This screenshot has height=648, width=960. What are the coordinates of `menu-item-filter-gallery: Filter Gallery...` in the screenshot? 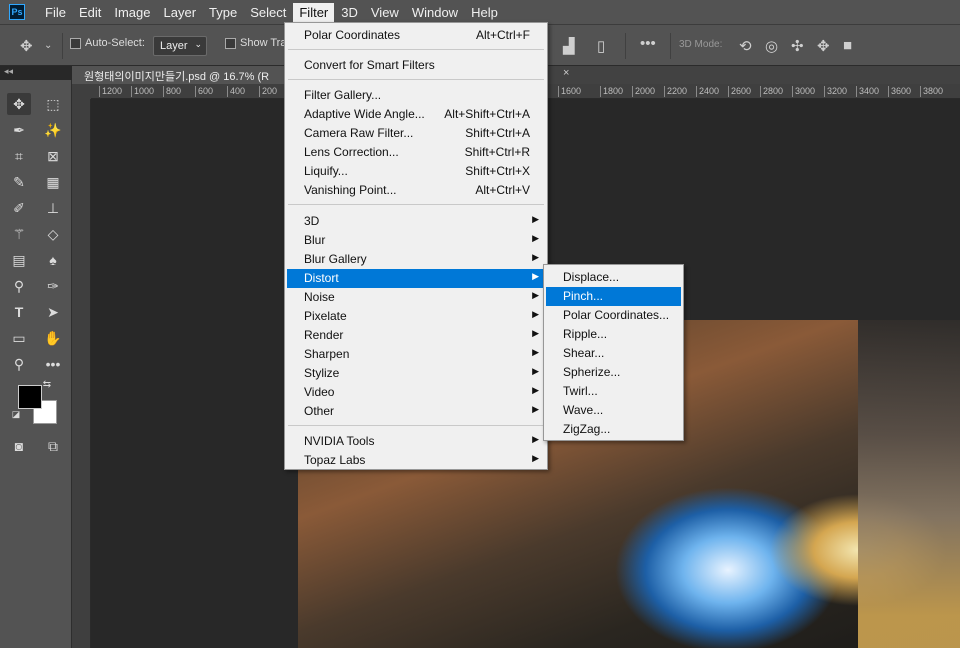 It's located at (416, 95).